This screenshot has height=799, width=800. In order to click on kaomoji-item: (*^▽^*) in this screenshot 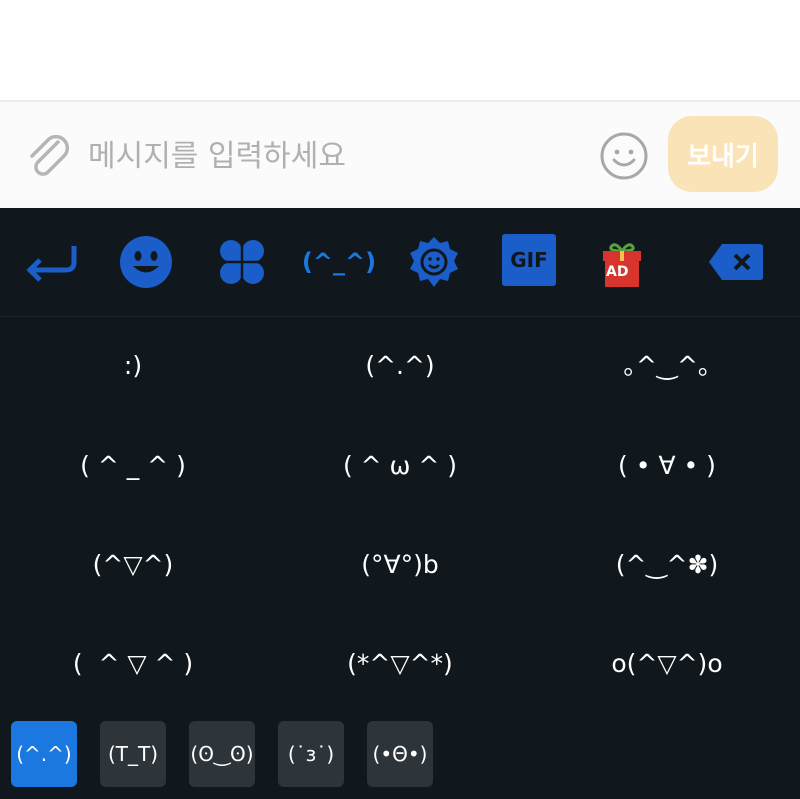, I will do `click(400, 664)`.